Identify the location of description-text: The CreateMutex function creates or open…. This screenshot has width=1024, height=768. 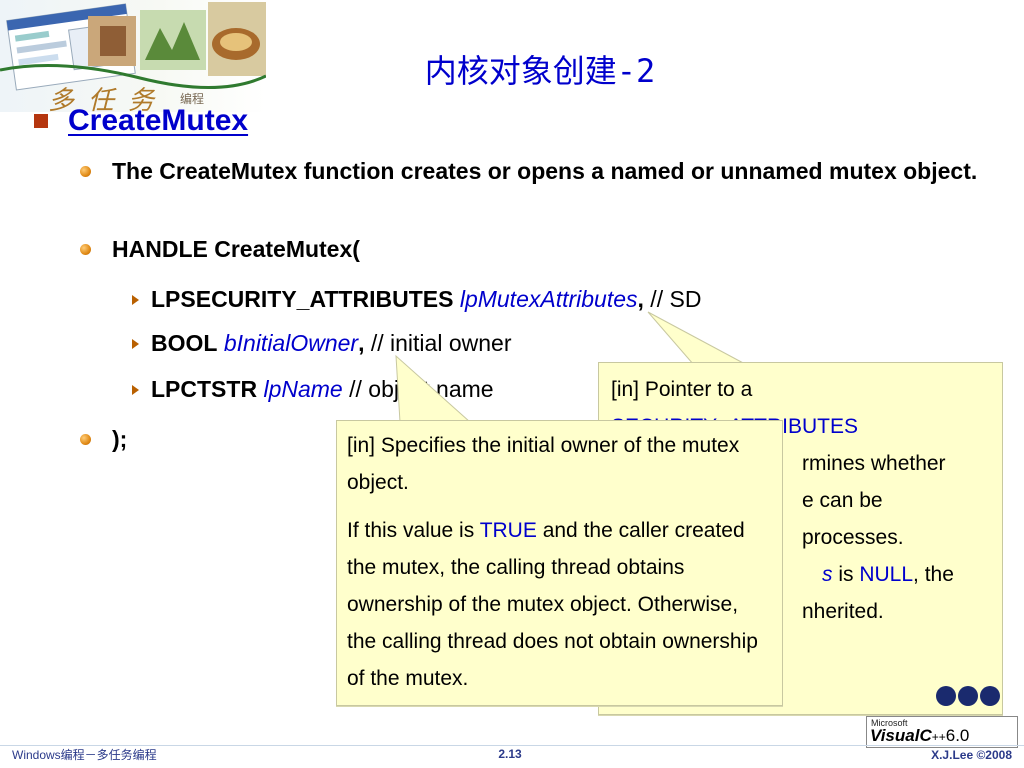
(545, 171).